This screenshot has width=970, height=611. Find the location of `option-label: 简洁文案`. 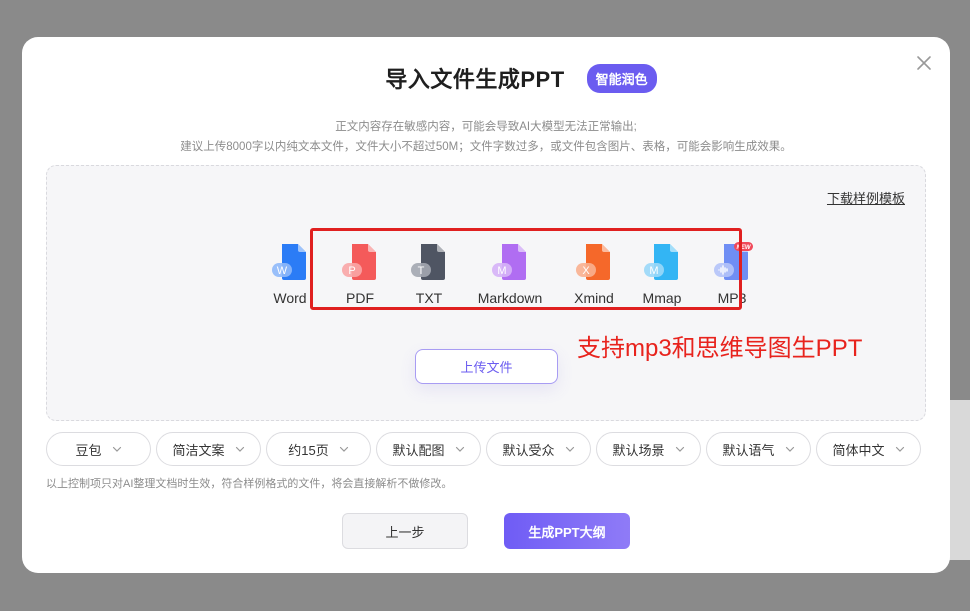

option-label: 简洁文案 is located at coordinates (198, 450).